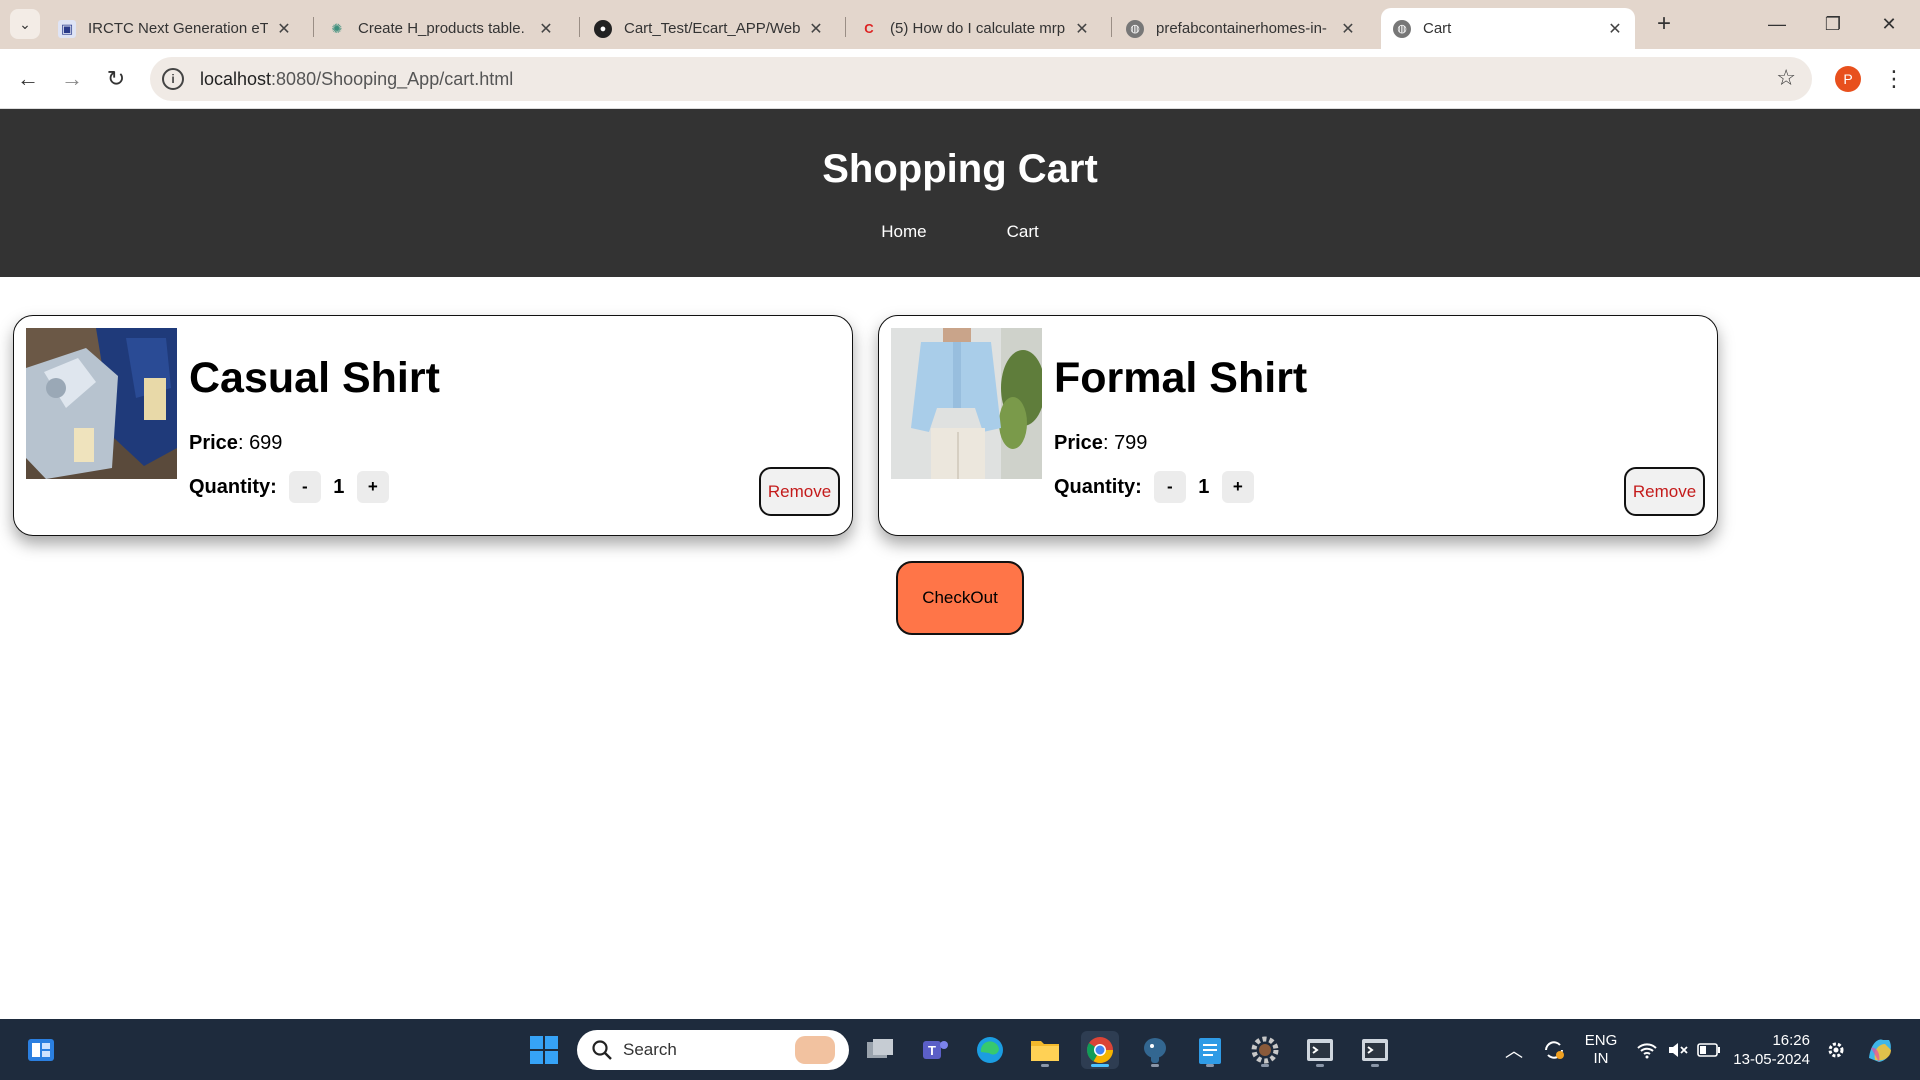  What do you see at coordinates (1181, 378) in the screenshot?
I see `product-name: Formal Shirt` at bounding box center [1181, 378].